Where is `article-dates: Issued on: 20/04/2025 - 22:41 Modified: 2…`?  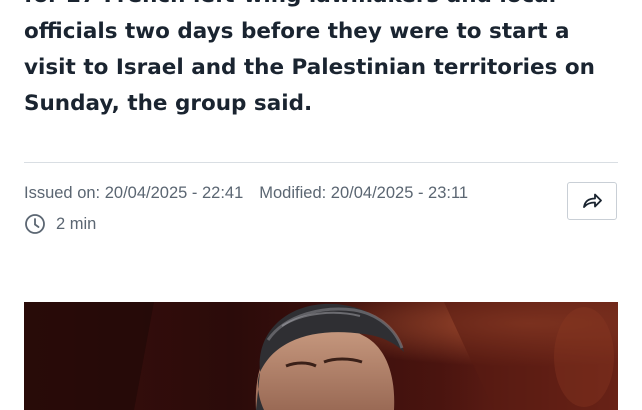 article-dates: Issued on: 20/04/2025 - 22:41 Modified: 2… is located at coordinates (246, 193).